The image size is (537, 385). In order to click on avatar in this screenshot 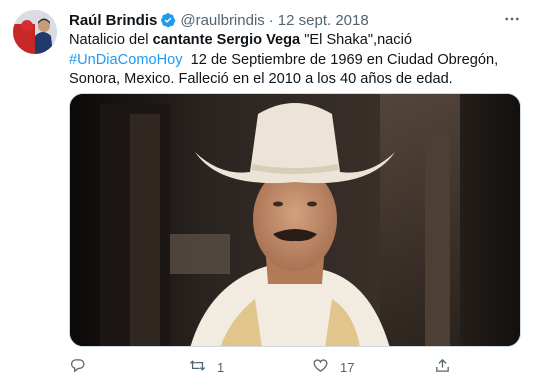, I will do `click(35, 32)`.